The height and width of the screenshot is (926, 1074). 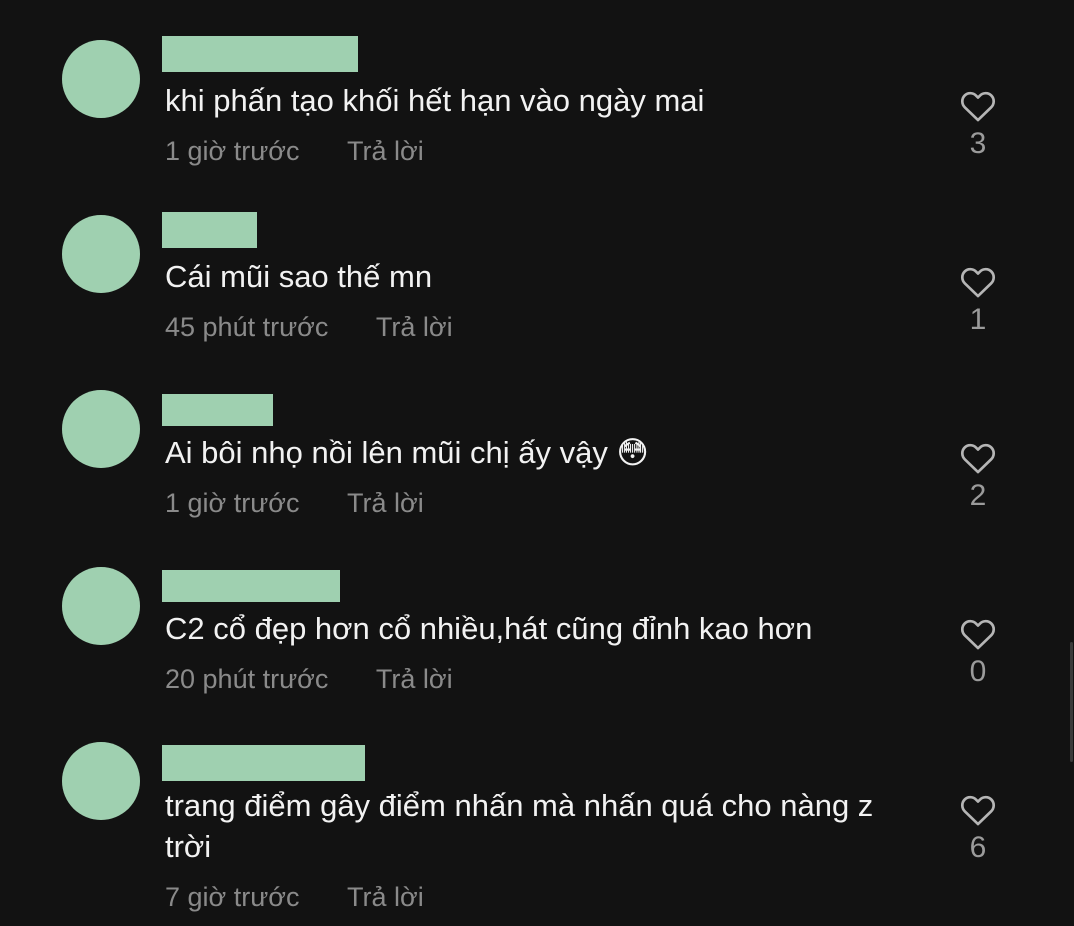 I want to click on comment-meta: 45 phút trước Trả lời, so click(x=309, y=327).